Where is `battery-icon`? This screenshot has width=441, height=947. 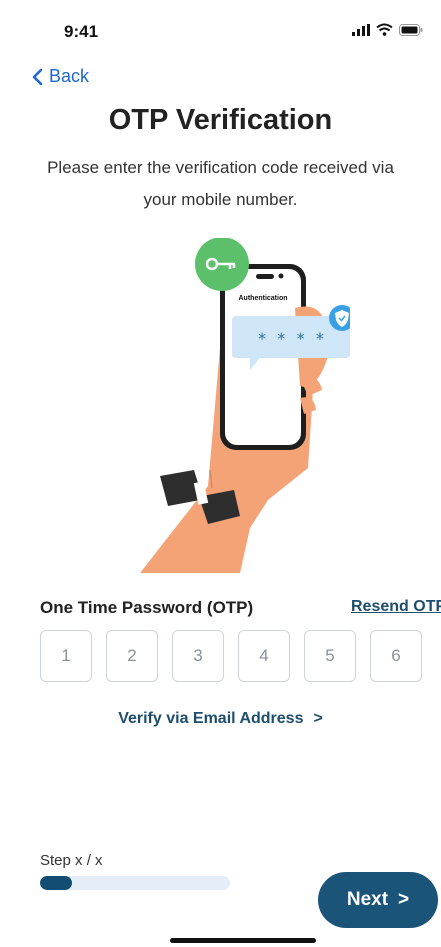 battery-icon is located at coordinates (411, 30).